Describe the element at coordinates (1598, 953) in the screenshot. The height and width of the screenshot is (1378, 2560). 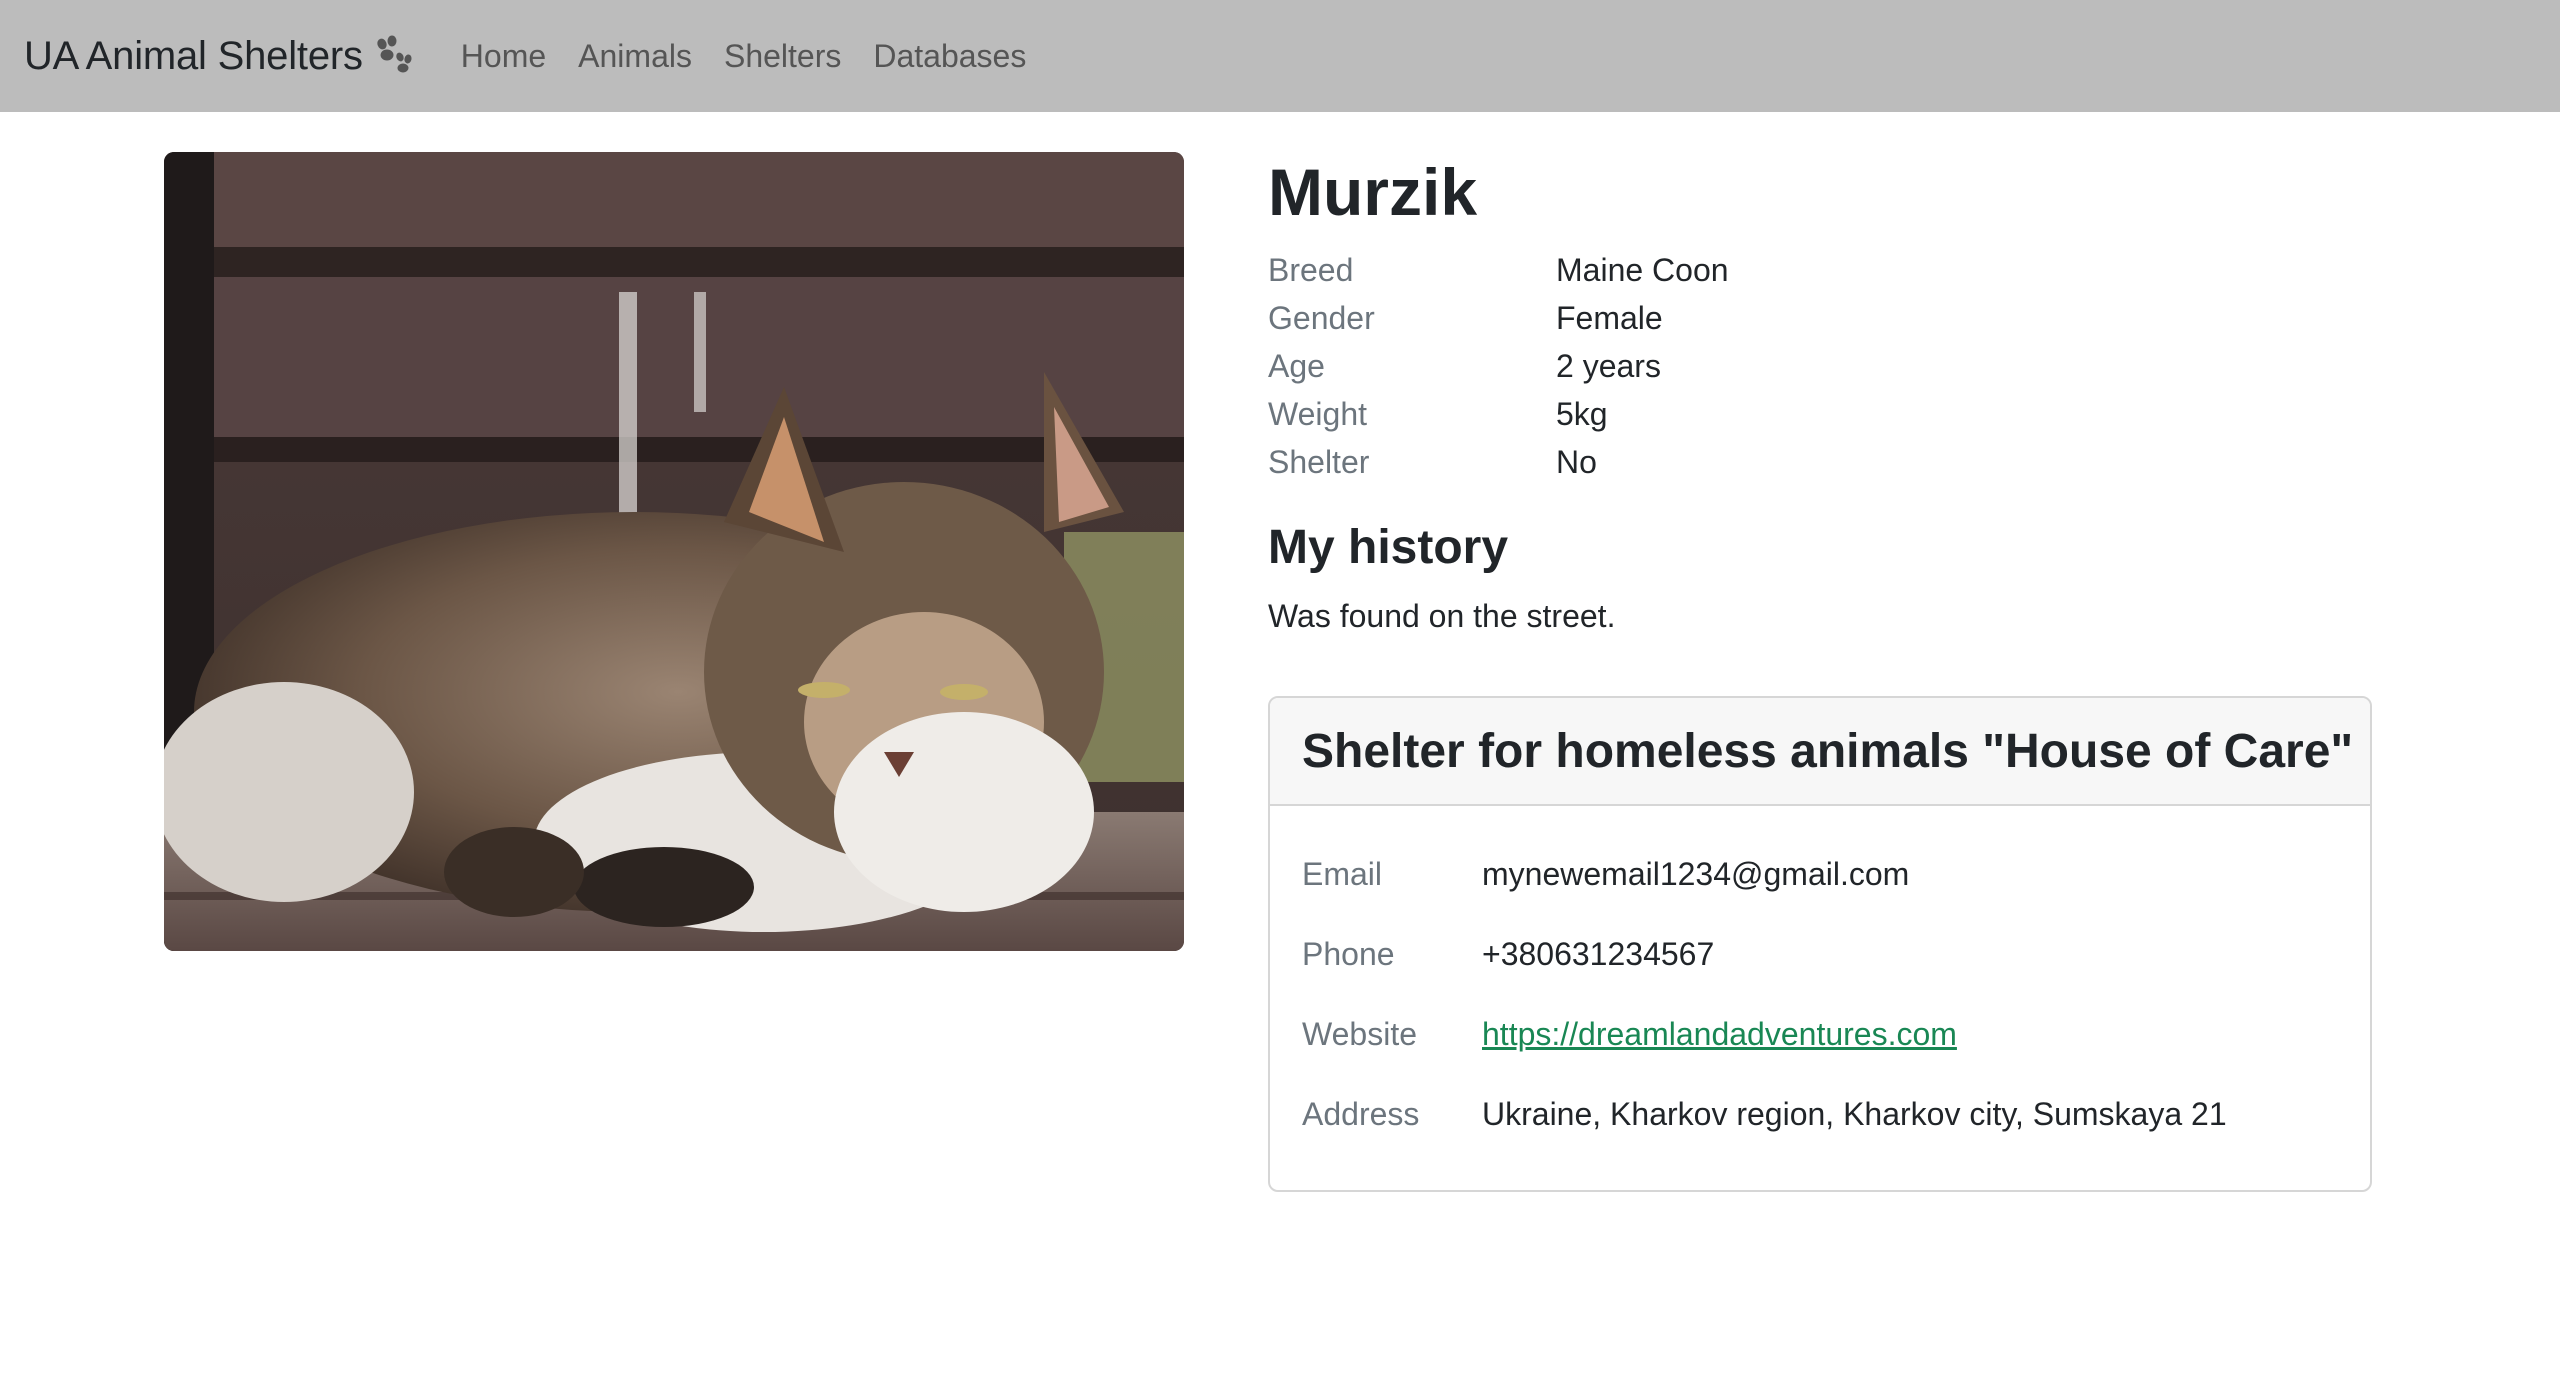
I see `shelter-phone: +380631234567` at that location.